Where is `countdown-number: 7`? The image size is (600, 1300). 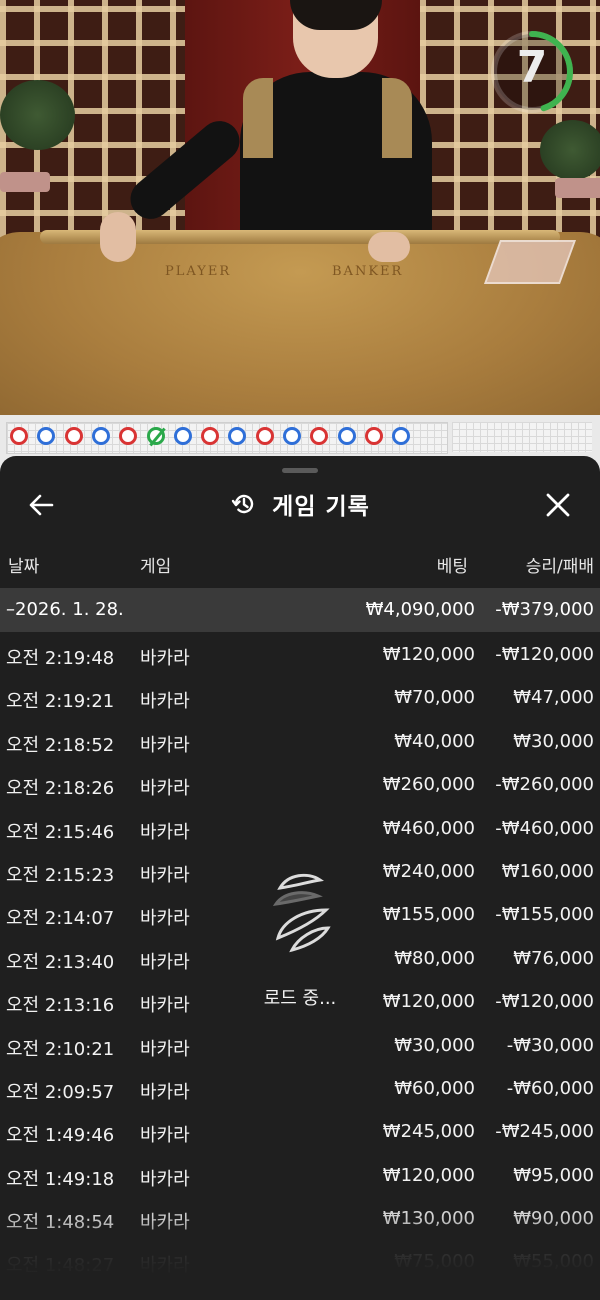
countdown-number: 7 is located at coordinates (532, 67).